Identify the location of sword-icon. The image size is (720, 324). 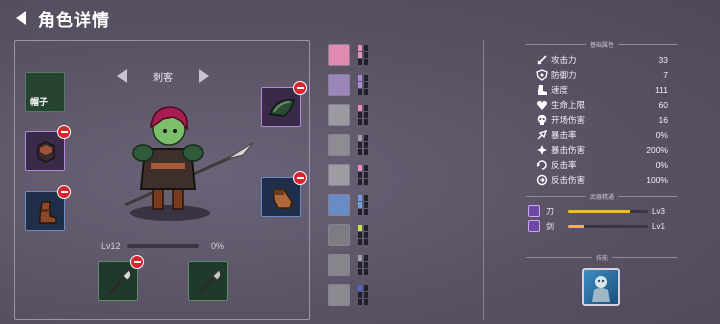
(542, 59).